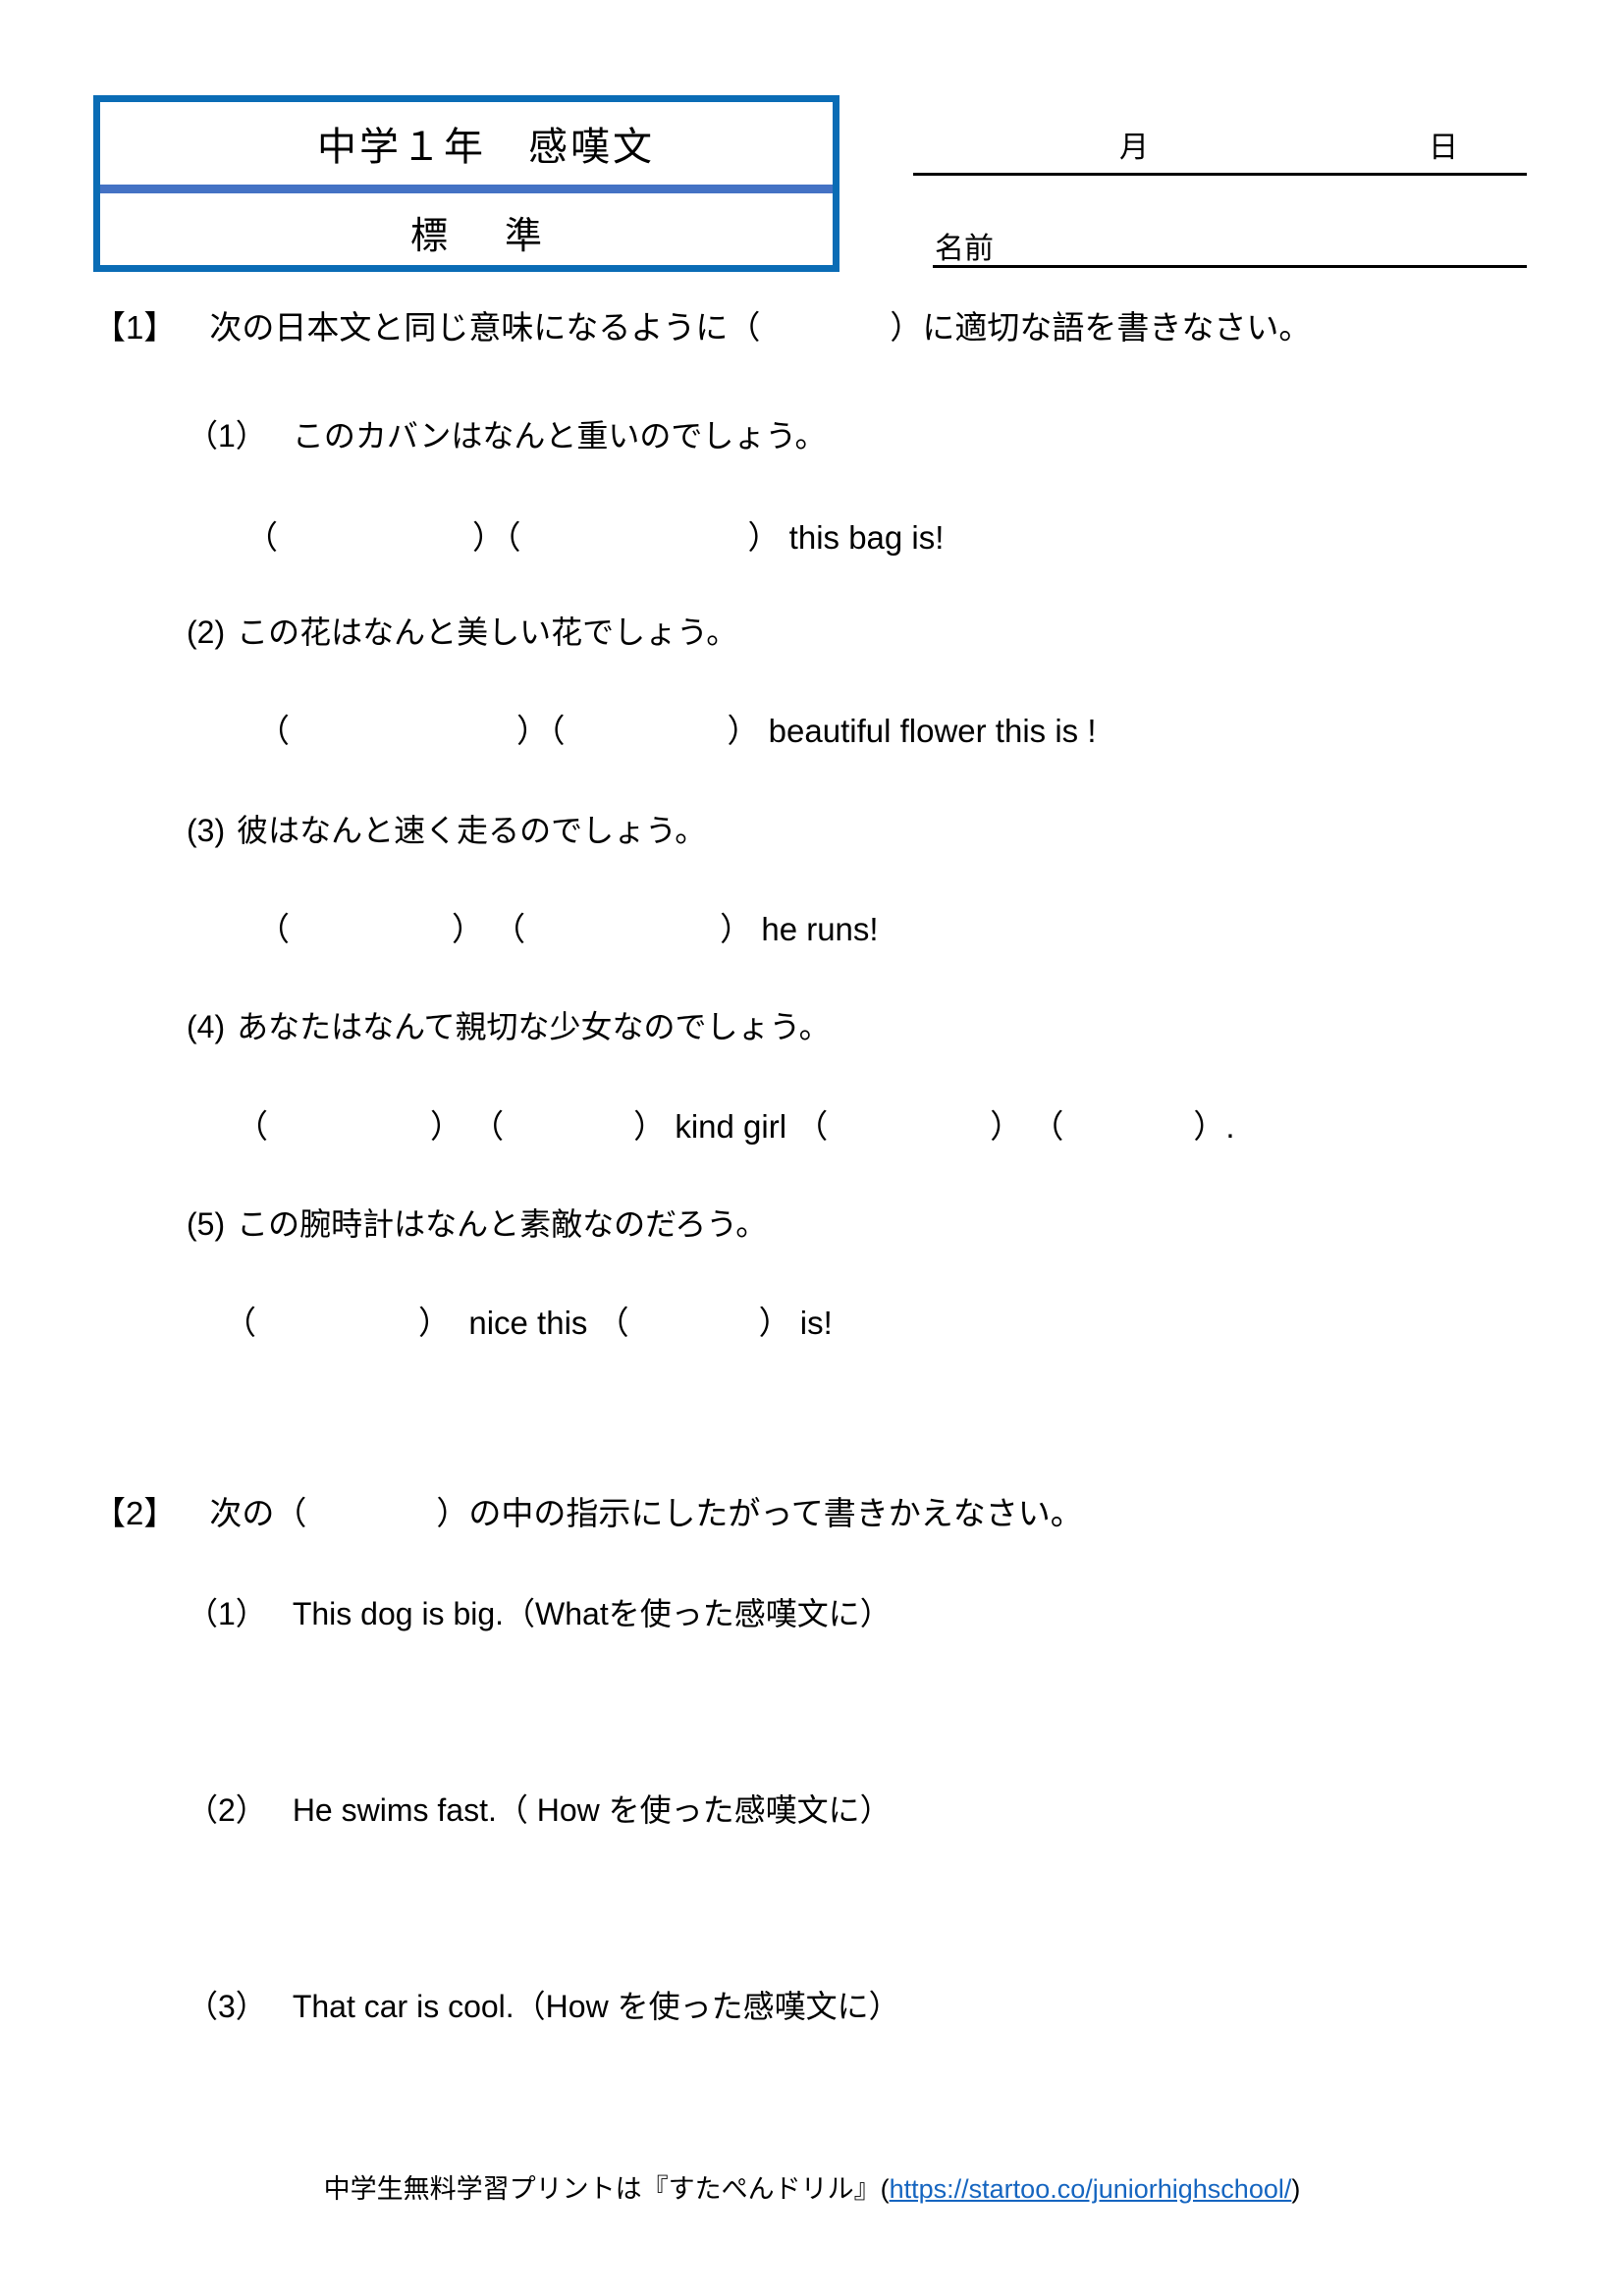 The height and width of the screenshot is (2296, 1624). What do you see at coordinates (596, 2006) in the screenshot?
I see `s2-item-3-text: That car is cool.（How を使った感嘆文に）` at bounding box center [596, 2006].